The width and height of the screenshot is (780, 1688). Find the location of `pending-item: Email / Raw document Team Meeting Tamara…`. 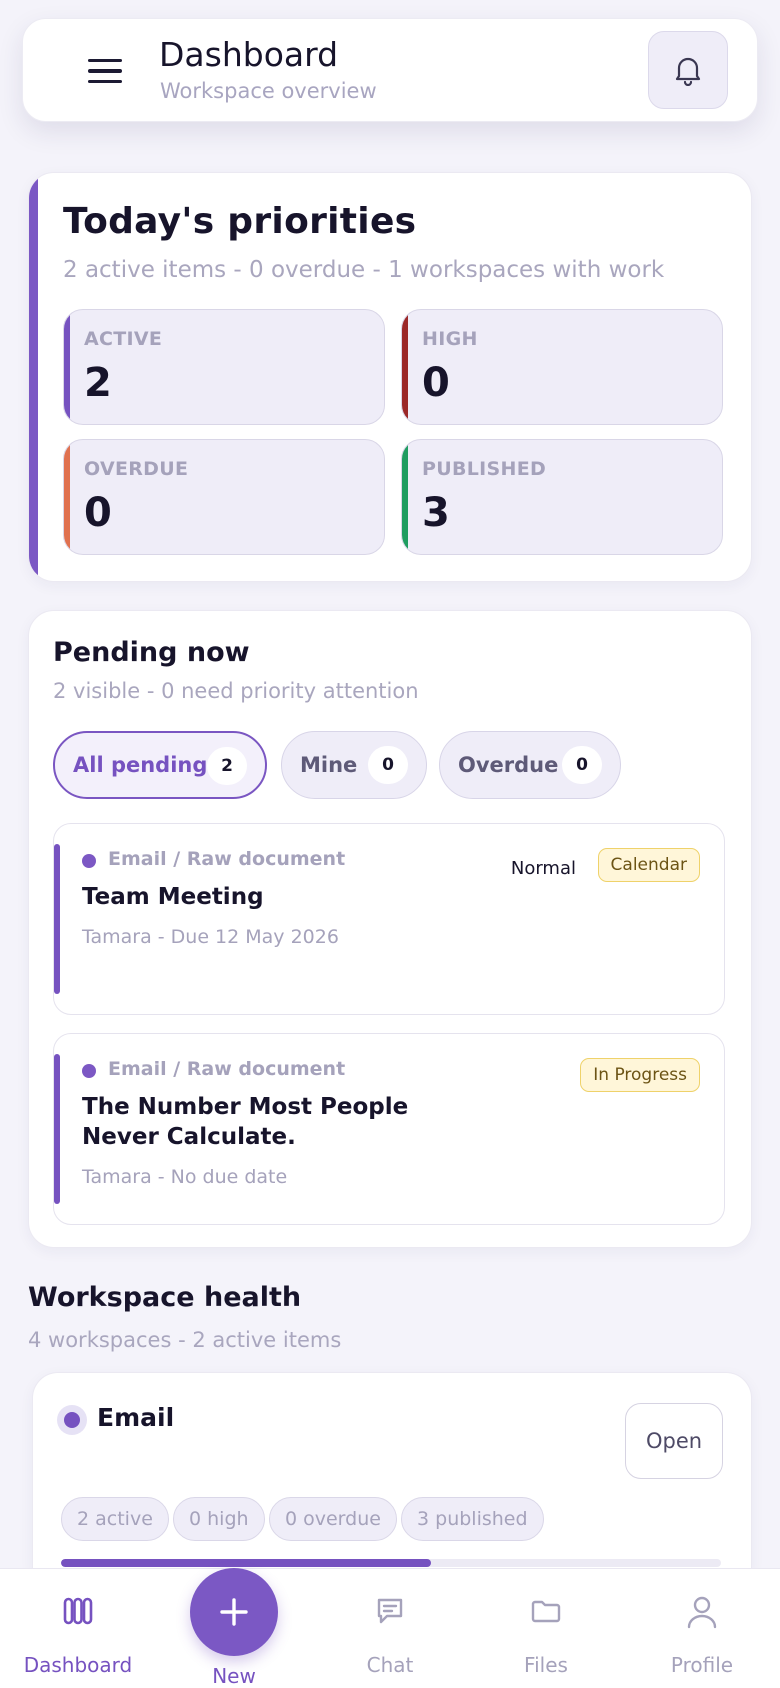

pending-item: Email / Raw document Team Meeting Tamara… is located at coordinates (389, 919).